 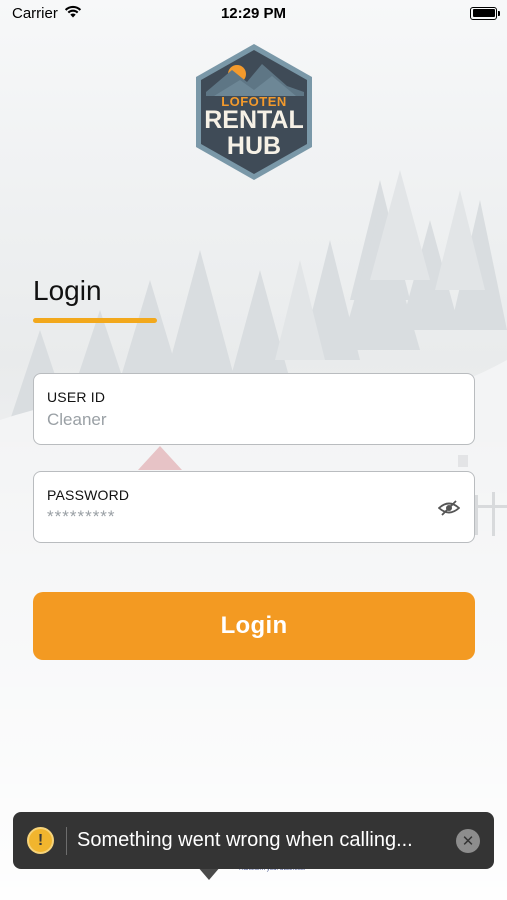 I want to click on status-bar: Carrier 12:29 PM, so click(x=253, y=13).